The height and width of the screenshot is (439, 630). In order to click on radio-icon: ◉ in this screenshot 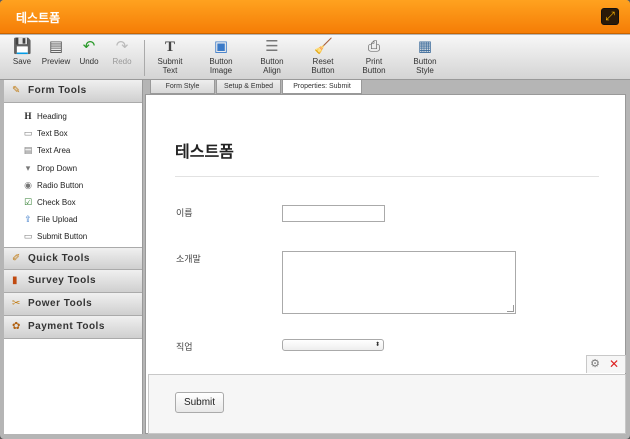, I will do `click(28, 184)`.